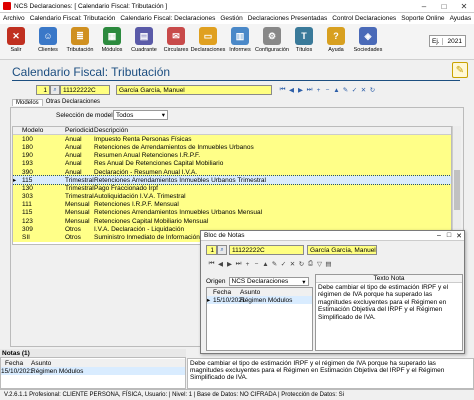 The width and height of the screenshot is (474, 400). I want to click on toolbar-button-sociedades: ◈ Sociedades, so click(368, 40).